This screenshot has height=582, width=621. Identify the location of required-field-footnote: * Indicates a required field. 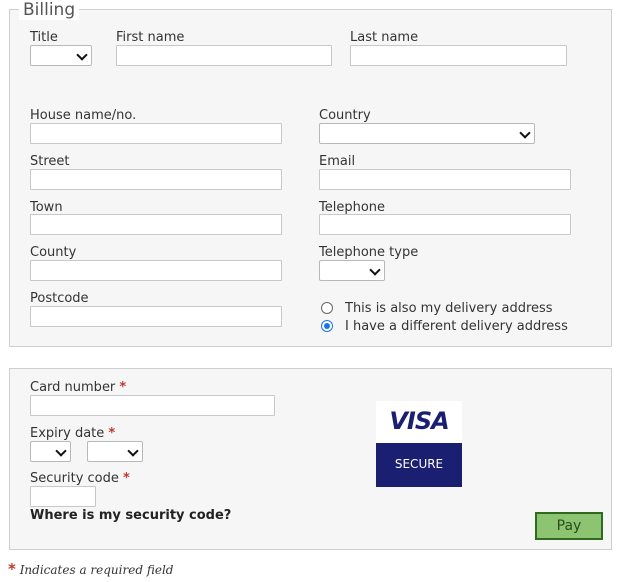
(90, 569).